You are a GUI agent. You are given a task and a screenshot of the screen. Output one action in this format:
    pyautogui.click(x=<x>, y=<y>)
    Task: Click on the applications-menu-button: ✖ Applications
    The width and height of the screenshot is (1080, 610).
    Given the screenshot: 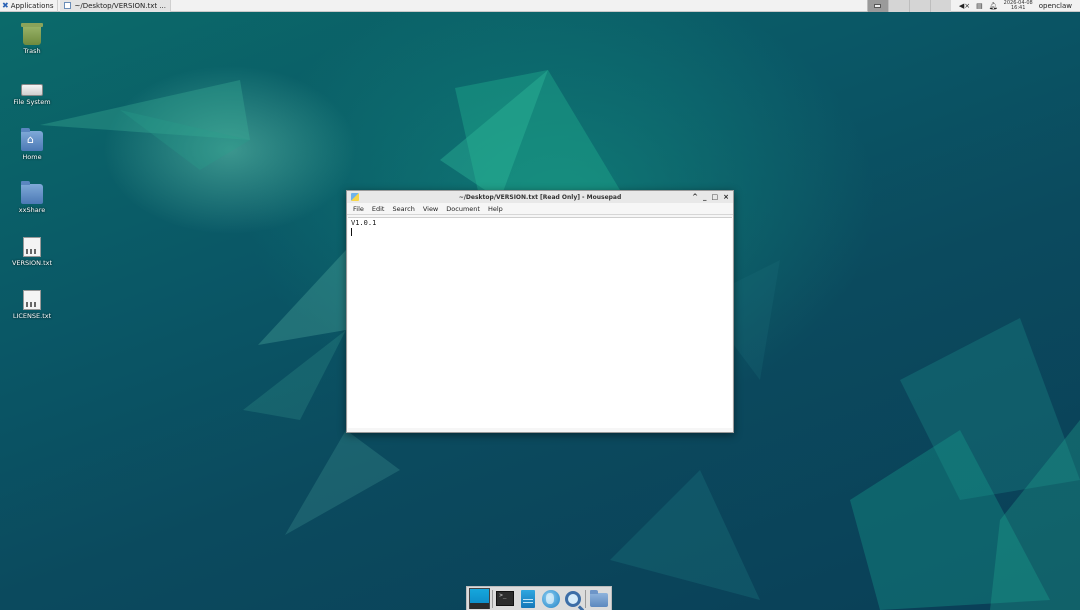 What is the action you would take?
    pyautogui.click(x=29, y=6)
    